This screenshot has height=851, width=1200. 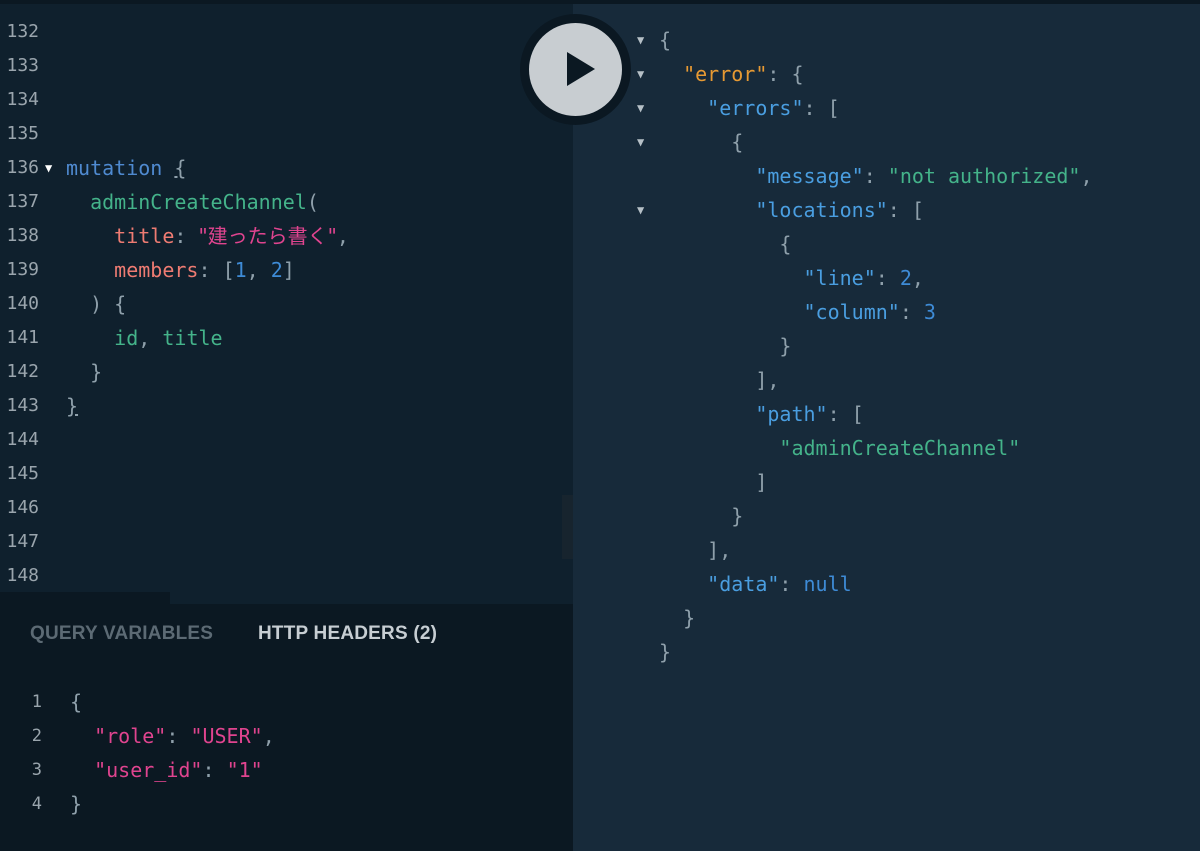 What do you see at coordinates (148, 770) in the screenshot?
I see `user-id-key: "user_id"` at bounding box center [148, 770].